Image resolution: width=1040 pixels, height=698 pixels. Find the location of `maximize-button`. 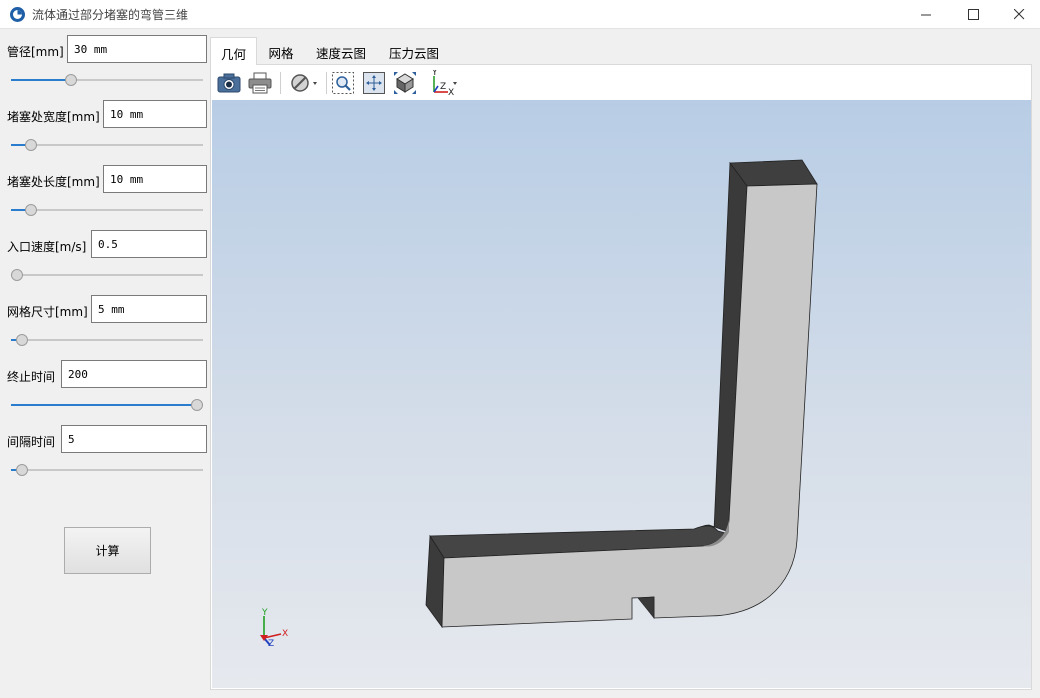

maximize-button is located at coordinates (973, 14).